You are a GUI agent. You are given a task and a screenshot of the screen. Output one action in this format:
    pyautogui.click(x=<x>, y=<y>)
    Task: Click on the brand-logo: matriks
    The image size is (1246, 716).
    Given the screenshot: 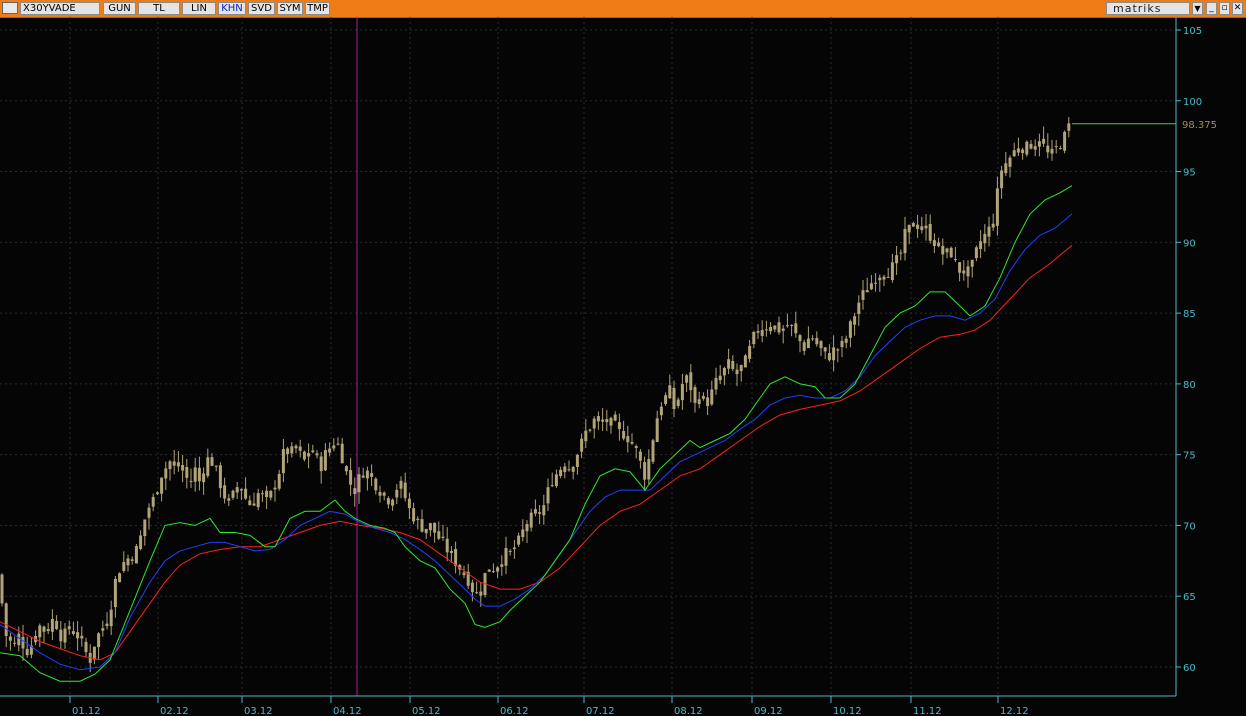 What is the action you would take?
    pyautogui.click(x=1148, y=8)
    